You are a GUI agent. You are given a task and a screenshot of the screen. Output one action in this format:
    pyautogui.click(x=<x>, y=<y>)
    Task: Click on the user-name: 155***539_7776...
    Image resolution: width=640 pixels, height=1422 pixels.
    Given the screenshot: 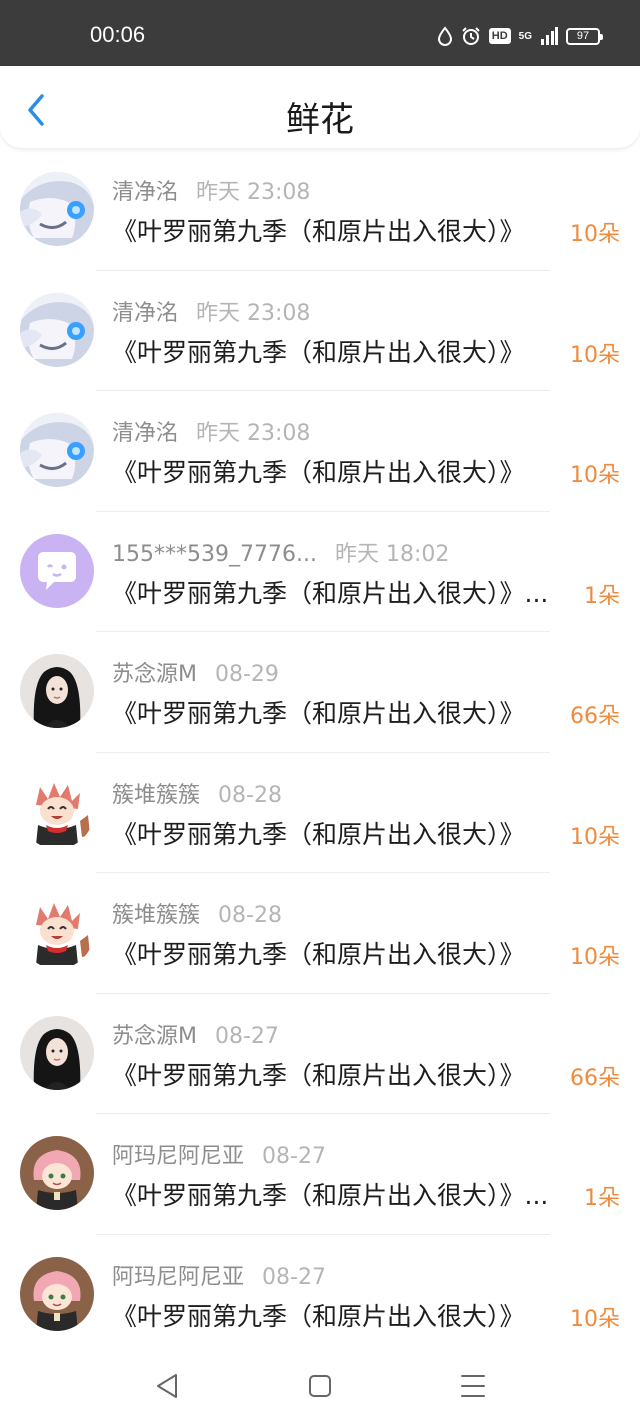 What is the action you would take?
    pyautogui.click(x=214, y=554)
    